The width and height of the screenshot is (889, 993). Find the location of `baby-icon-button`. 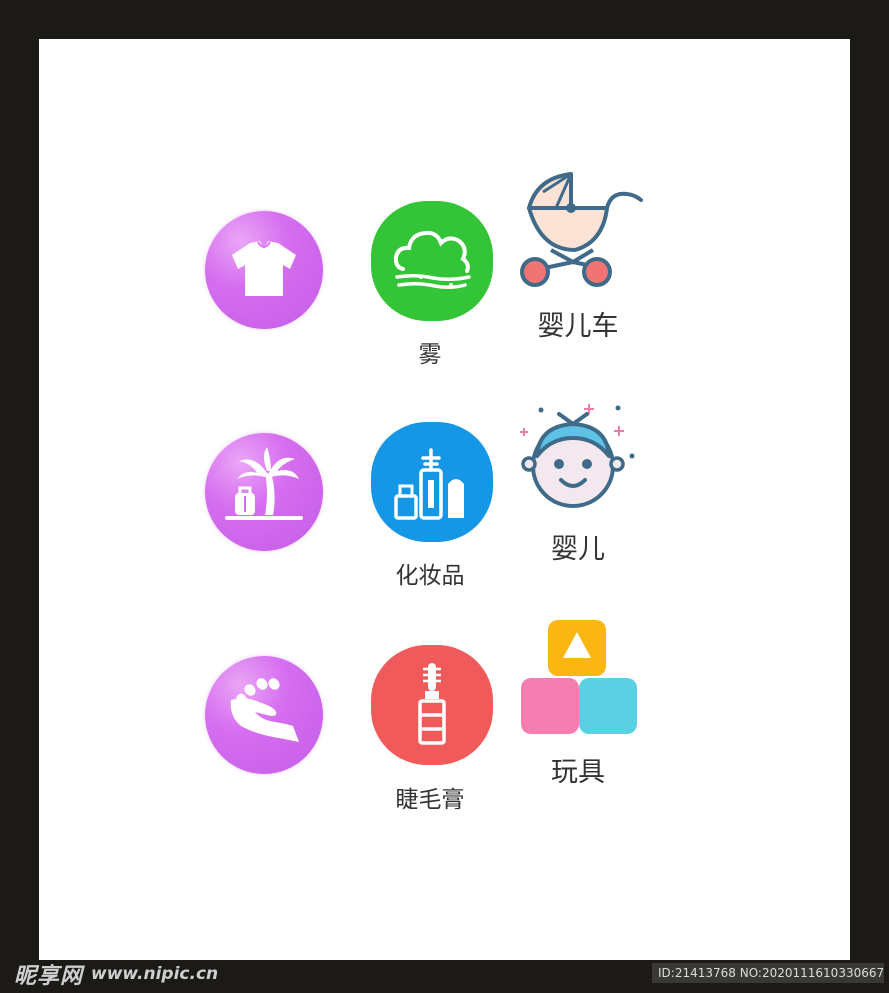

baby-icon-button is located at coordinates (580, 455).